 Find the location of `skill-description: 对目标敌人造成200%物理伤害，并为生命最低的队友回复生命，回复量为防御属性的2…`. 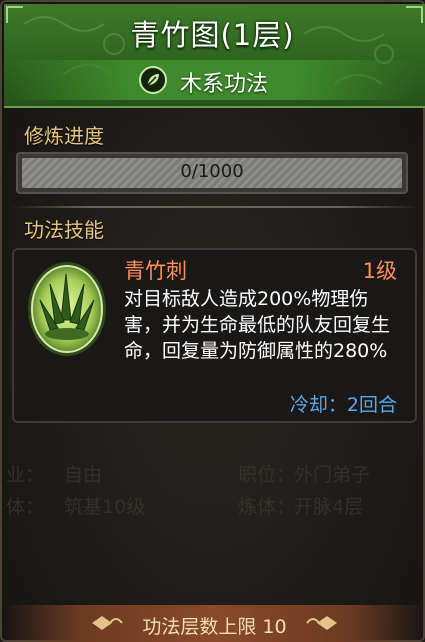

skill-description: 对目标敌人造成200%物理伤害，并为生命最低的队友回复生命，回复量为防御属性的2… is located at coordinates (257, 325).